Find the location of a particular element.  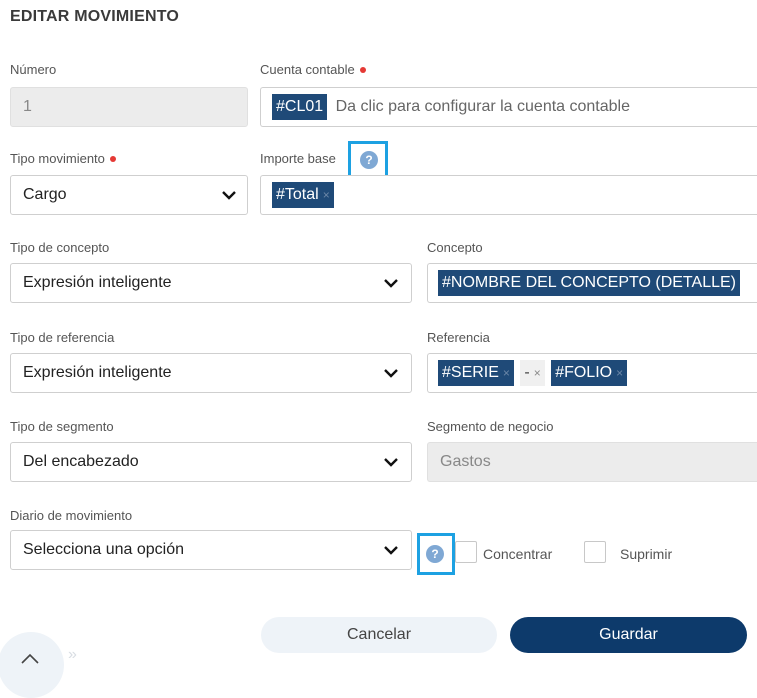

tipo-referencia-value: Expresión inteligente is located at coordinates (97, 372).